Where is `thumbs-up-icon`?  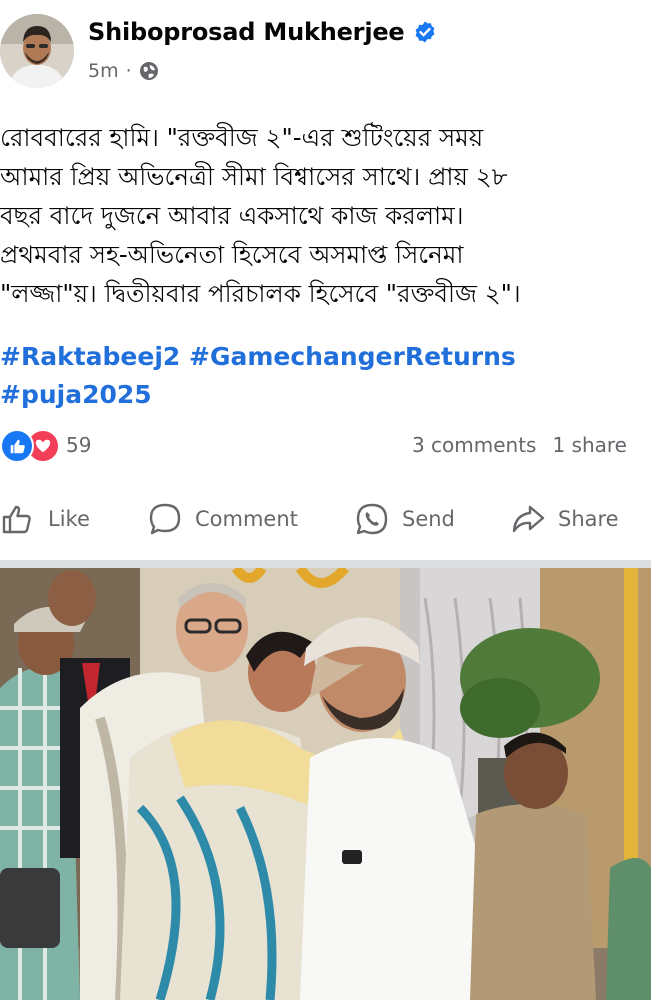
thumbs-up-icon is located at coordinates (16, 519).